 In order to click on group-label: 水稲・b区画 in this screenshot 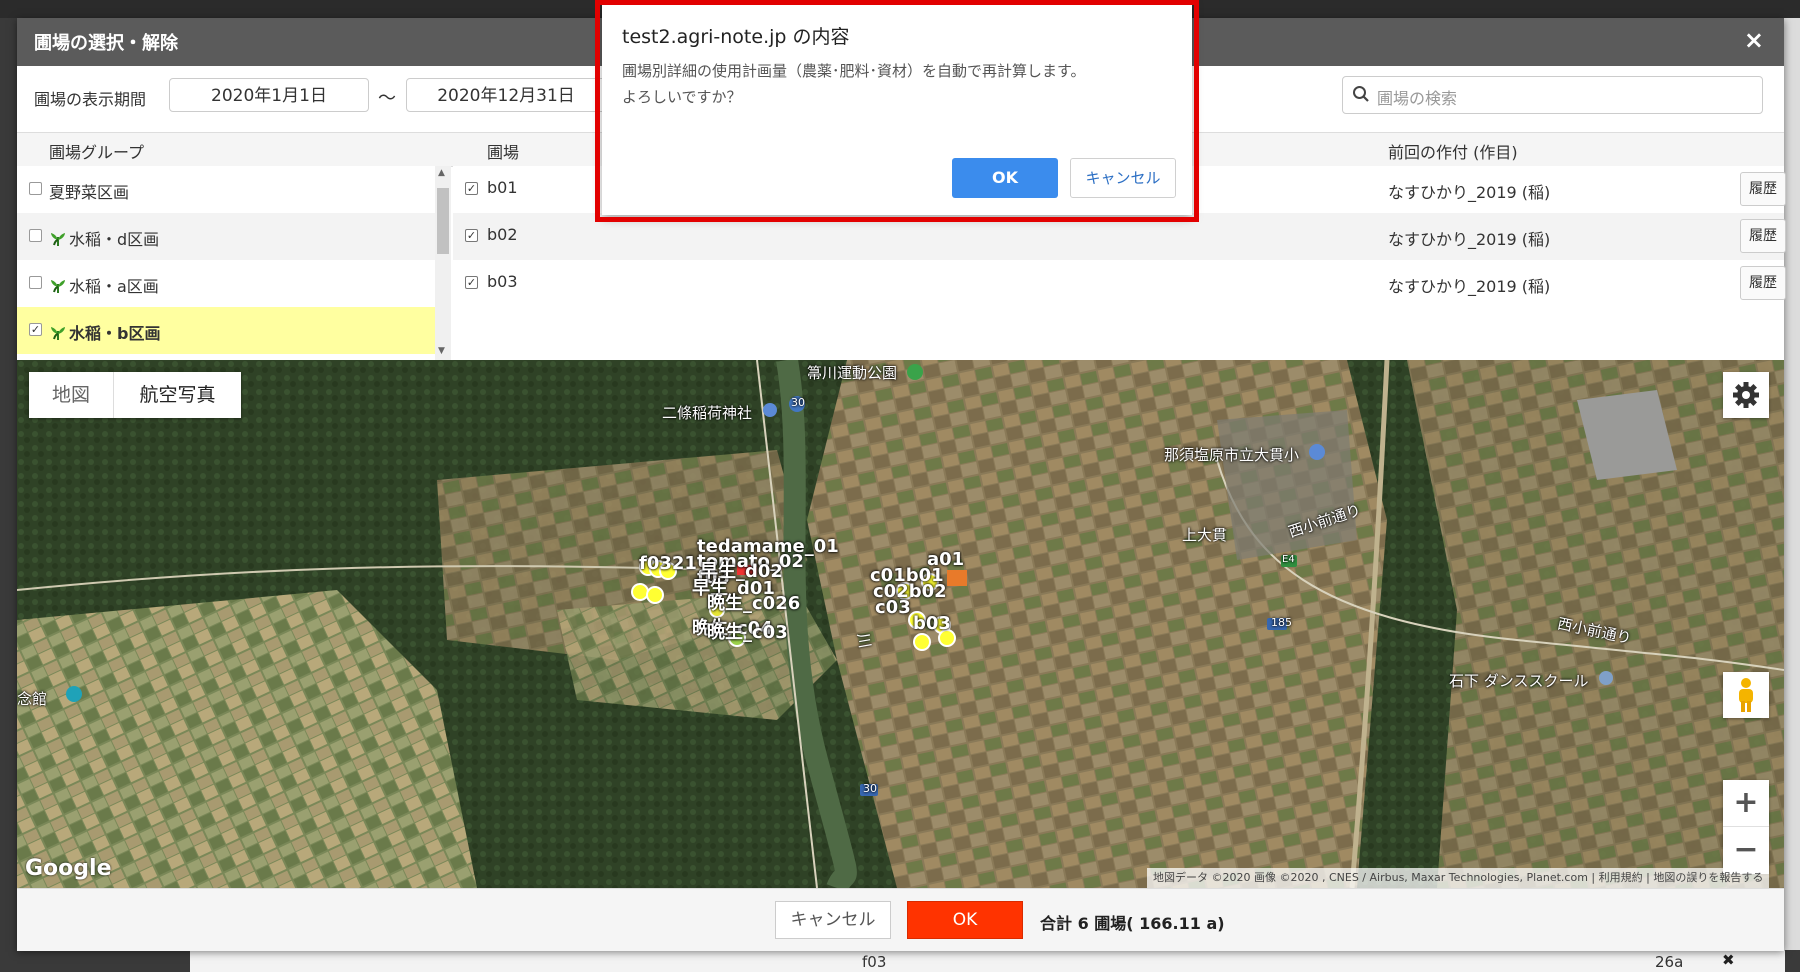, I will do `click(115, 333)`.